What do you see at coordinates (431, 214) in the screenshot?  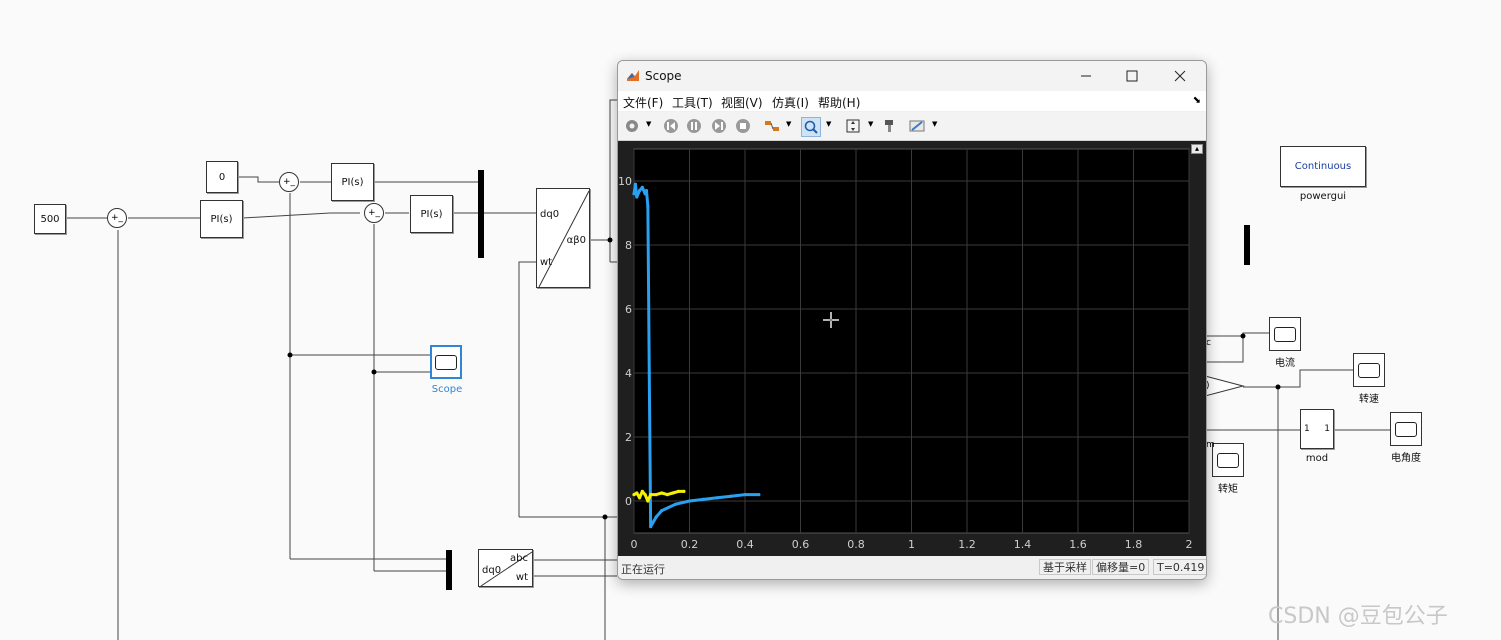 I see `pi-controller-q: PI(s)` at bounding box center [431, 214].